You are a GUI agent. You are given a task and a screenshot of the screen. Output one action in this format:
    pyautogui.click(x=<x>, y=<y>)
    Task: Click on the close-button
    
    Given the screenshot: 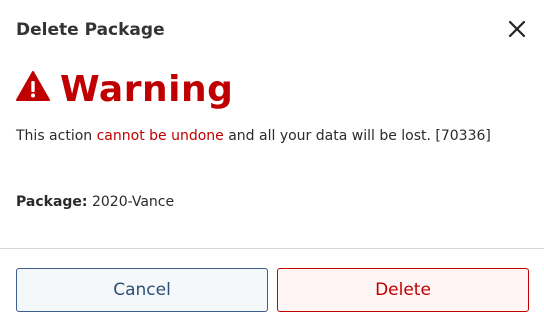 What is the action you would take?
    pyautogui.click(x=517, y=29)
    